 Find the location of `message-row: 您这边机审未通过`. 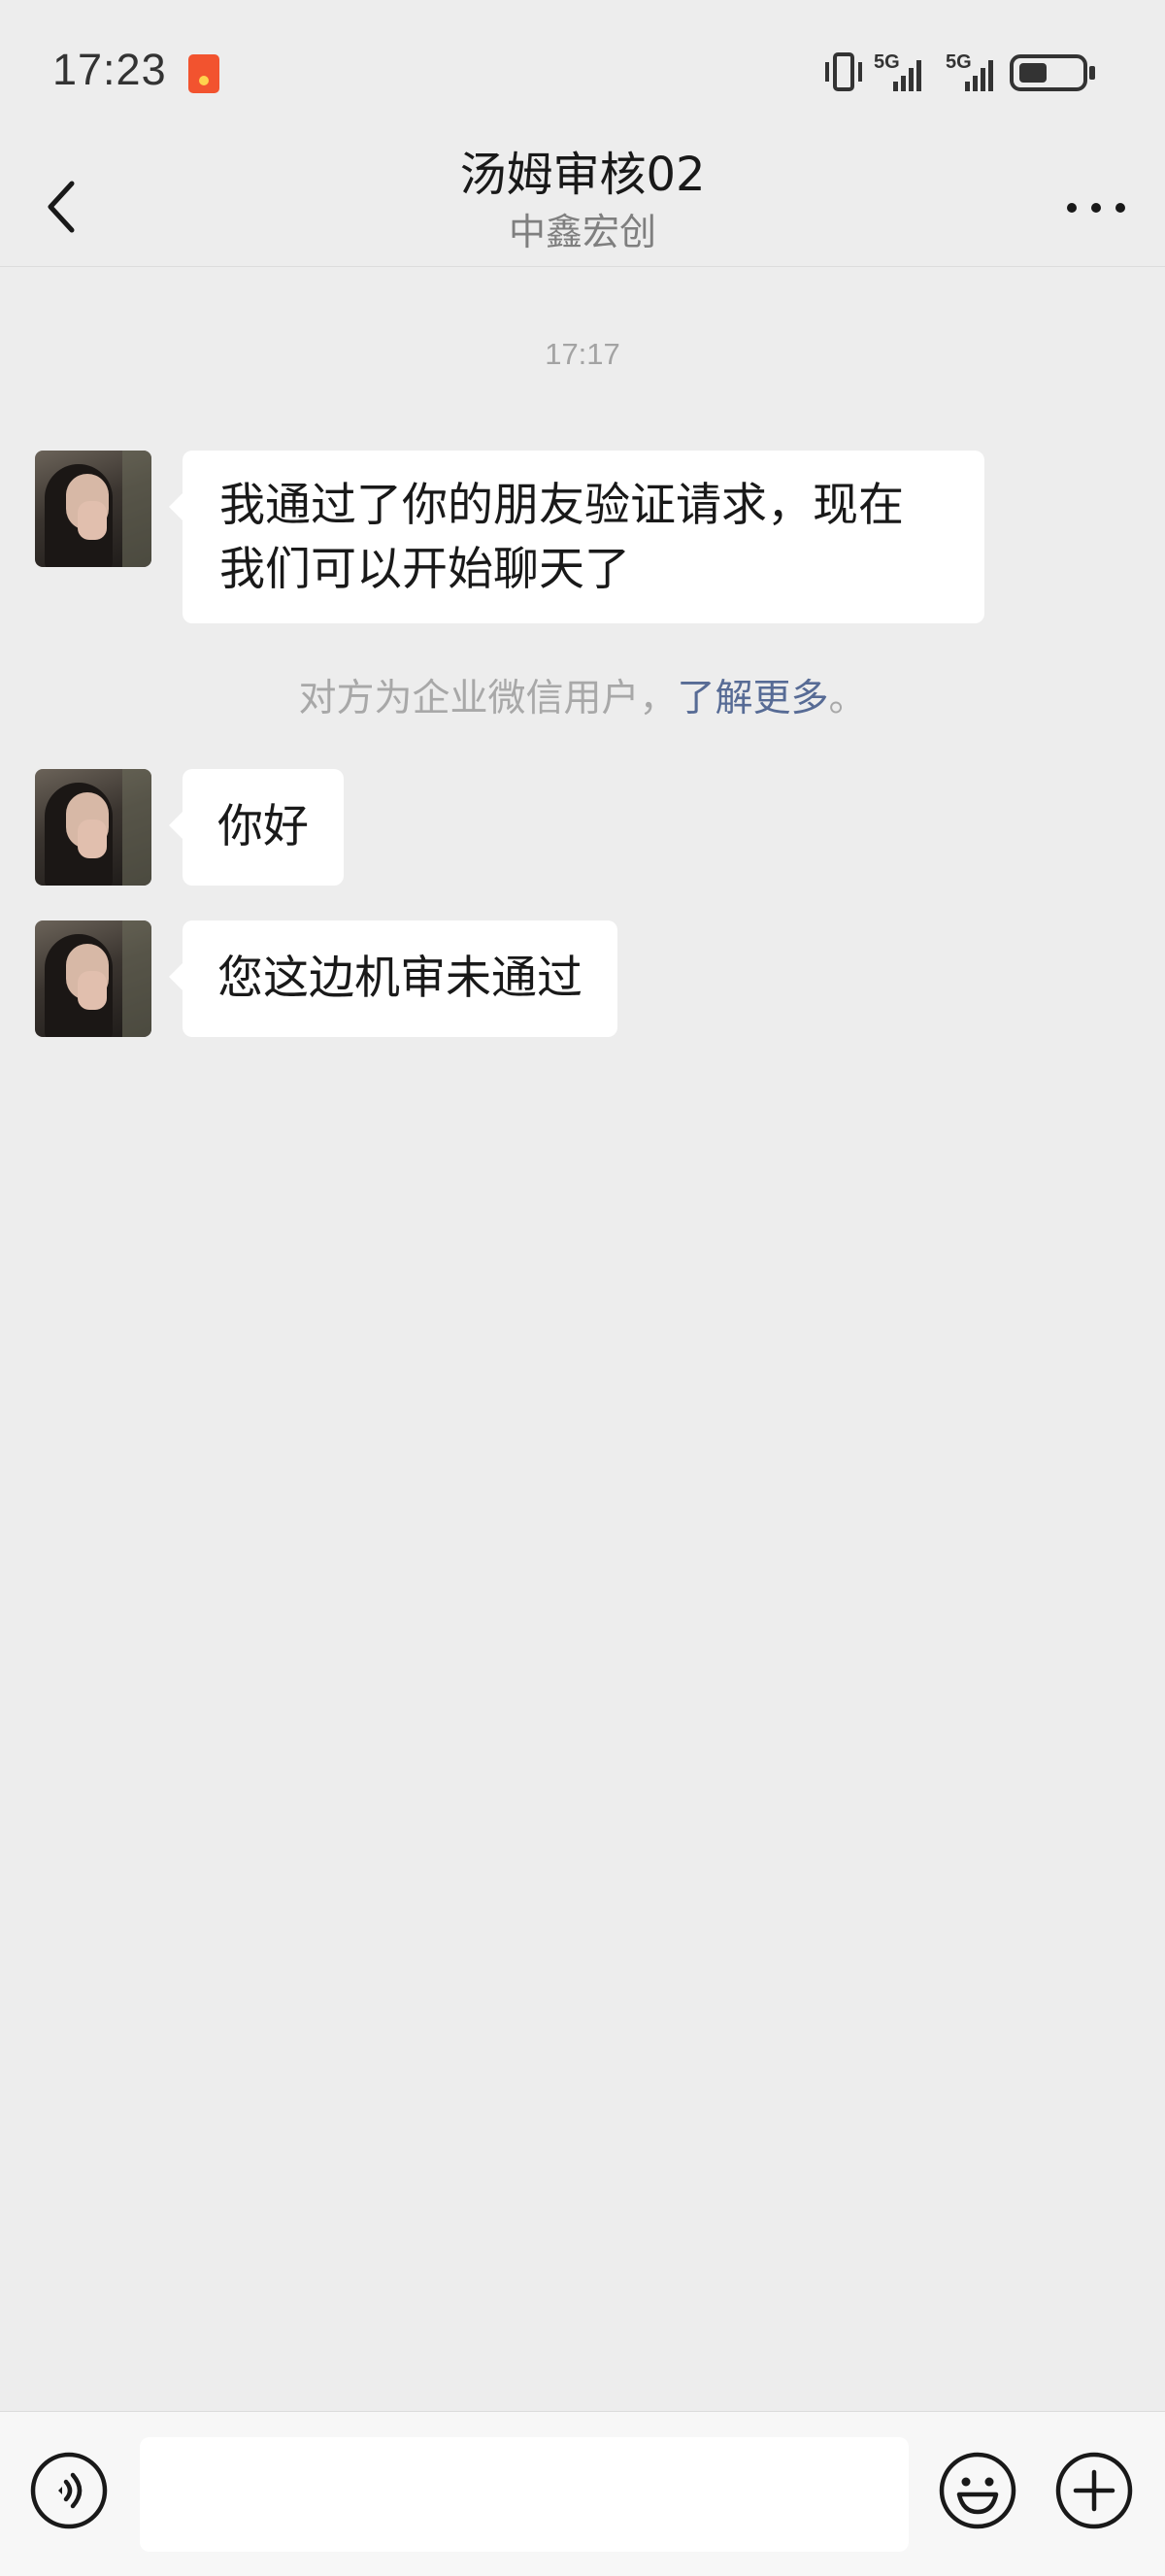

message-row: 您这边机审未通过 is located at coordinates (583, 979).